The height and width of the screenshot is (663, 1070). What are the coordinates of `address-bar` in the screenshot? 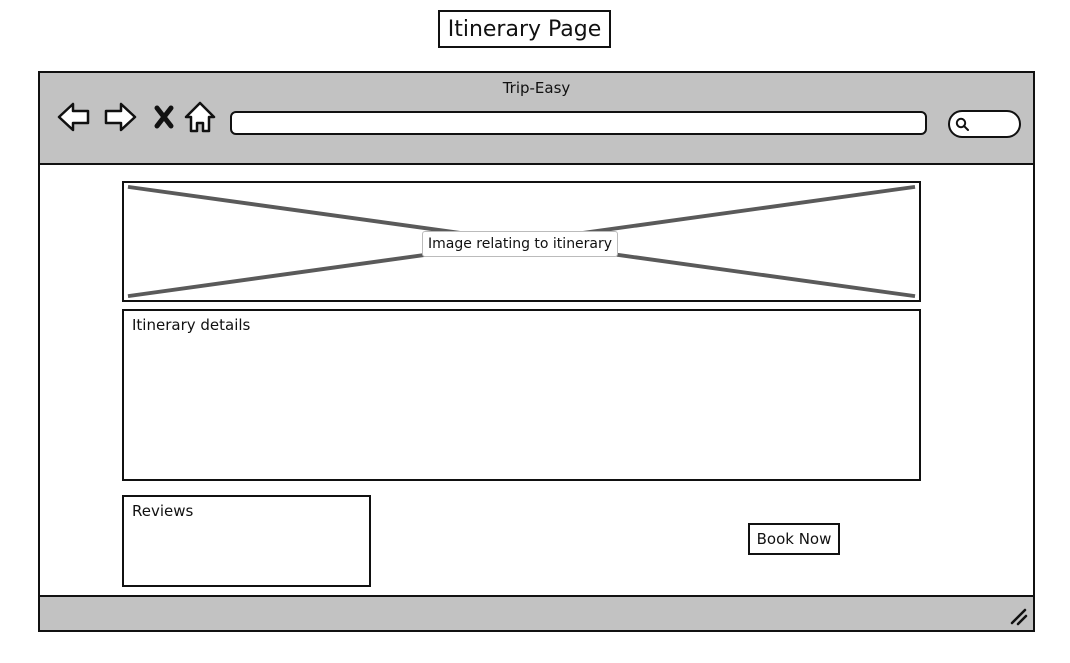 It's located at (578, 123).